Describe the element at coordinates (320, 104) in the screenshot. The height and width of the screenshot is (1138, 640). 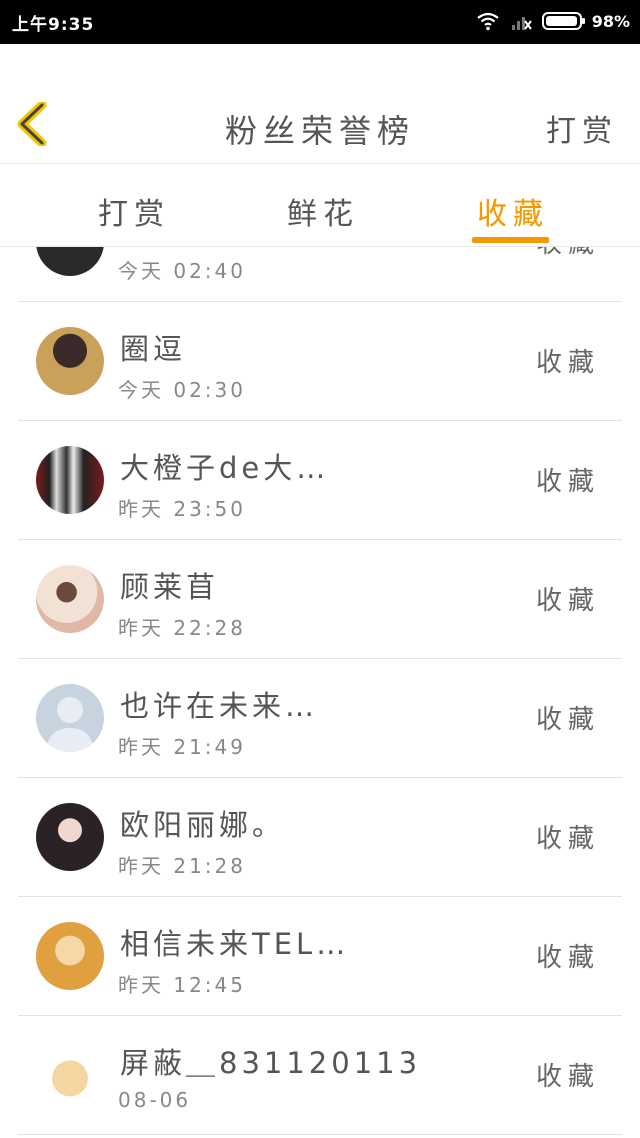
I see `title-bar: 粉丝荣誉榜 打赏` at that location.